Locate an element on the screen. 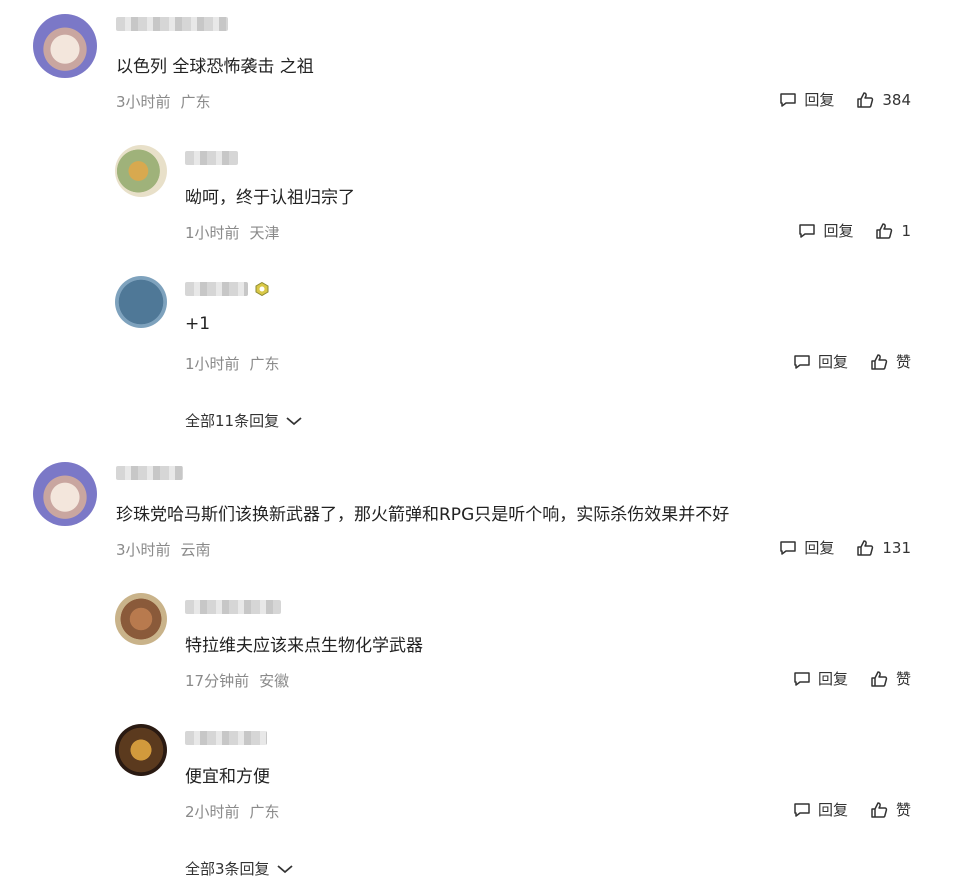 The height and width of the screenshot is (895, 963). reply-meta: 1小时前 广东 is located at coordinates (232, 363).